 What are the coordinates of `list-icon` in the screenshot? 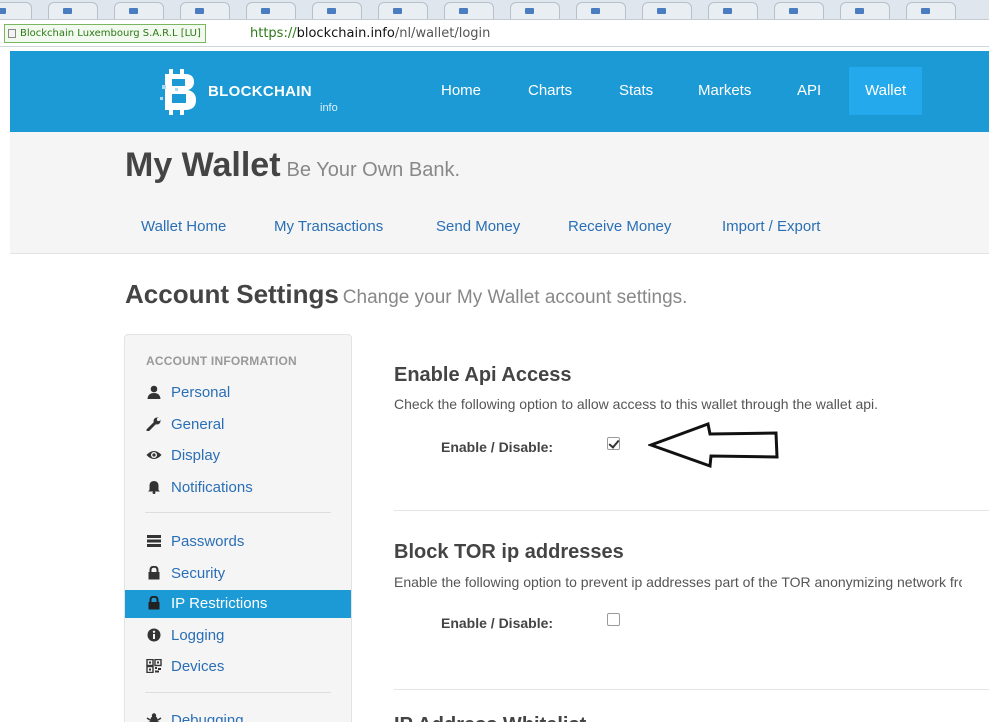 It's located at (155, 541).